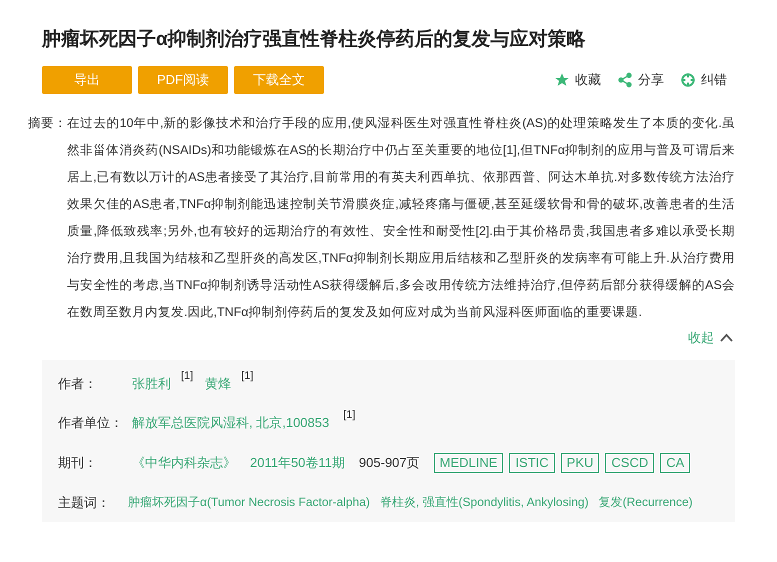 This screenshot has height=562, width=777. Describe the element at coordinates (84, 503) in the screenshot. I see `field-label: 主题词：` at that location.